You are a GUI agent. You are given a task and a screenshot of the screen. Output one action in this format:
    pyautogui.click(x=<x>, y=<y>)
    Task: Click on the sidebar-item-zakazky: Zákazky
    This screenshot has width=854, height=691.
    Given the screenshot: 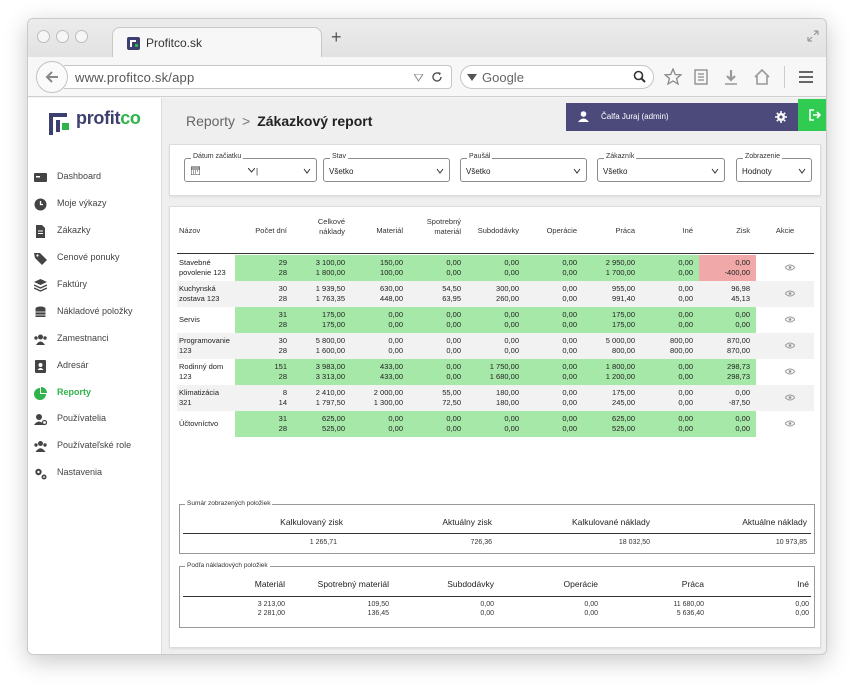 What is the action you would take?
    pyautogui.click(x=95, y=232)
    